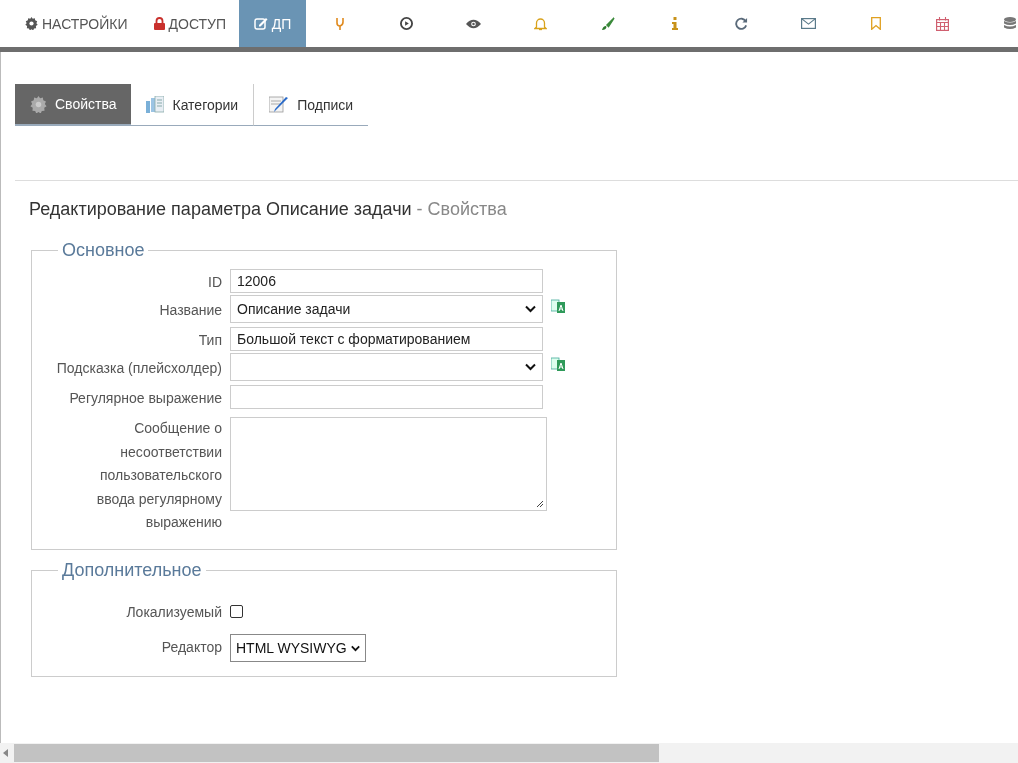  I want to click on database-icon, so click(1009, 23).